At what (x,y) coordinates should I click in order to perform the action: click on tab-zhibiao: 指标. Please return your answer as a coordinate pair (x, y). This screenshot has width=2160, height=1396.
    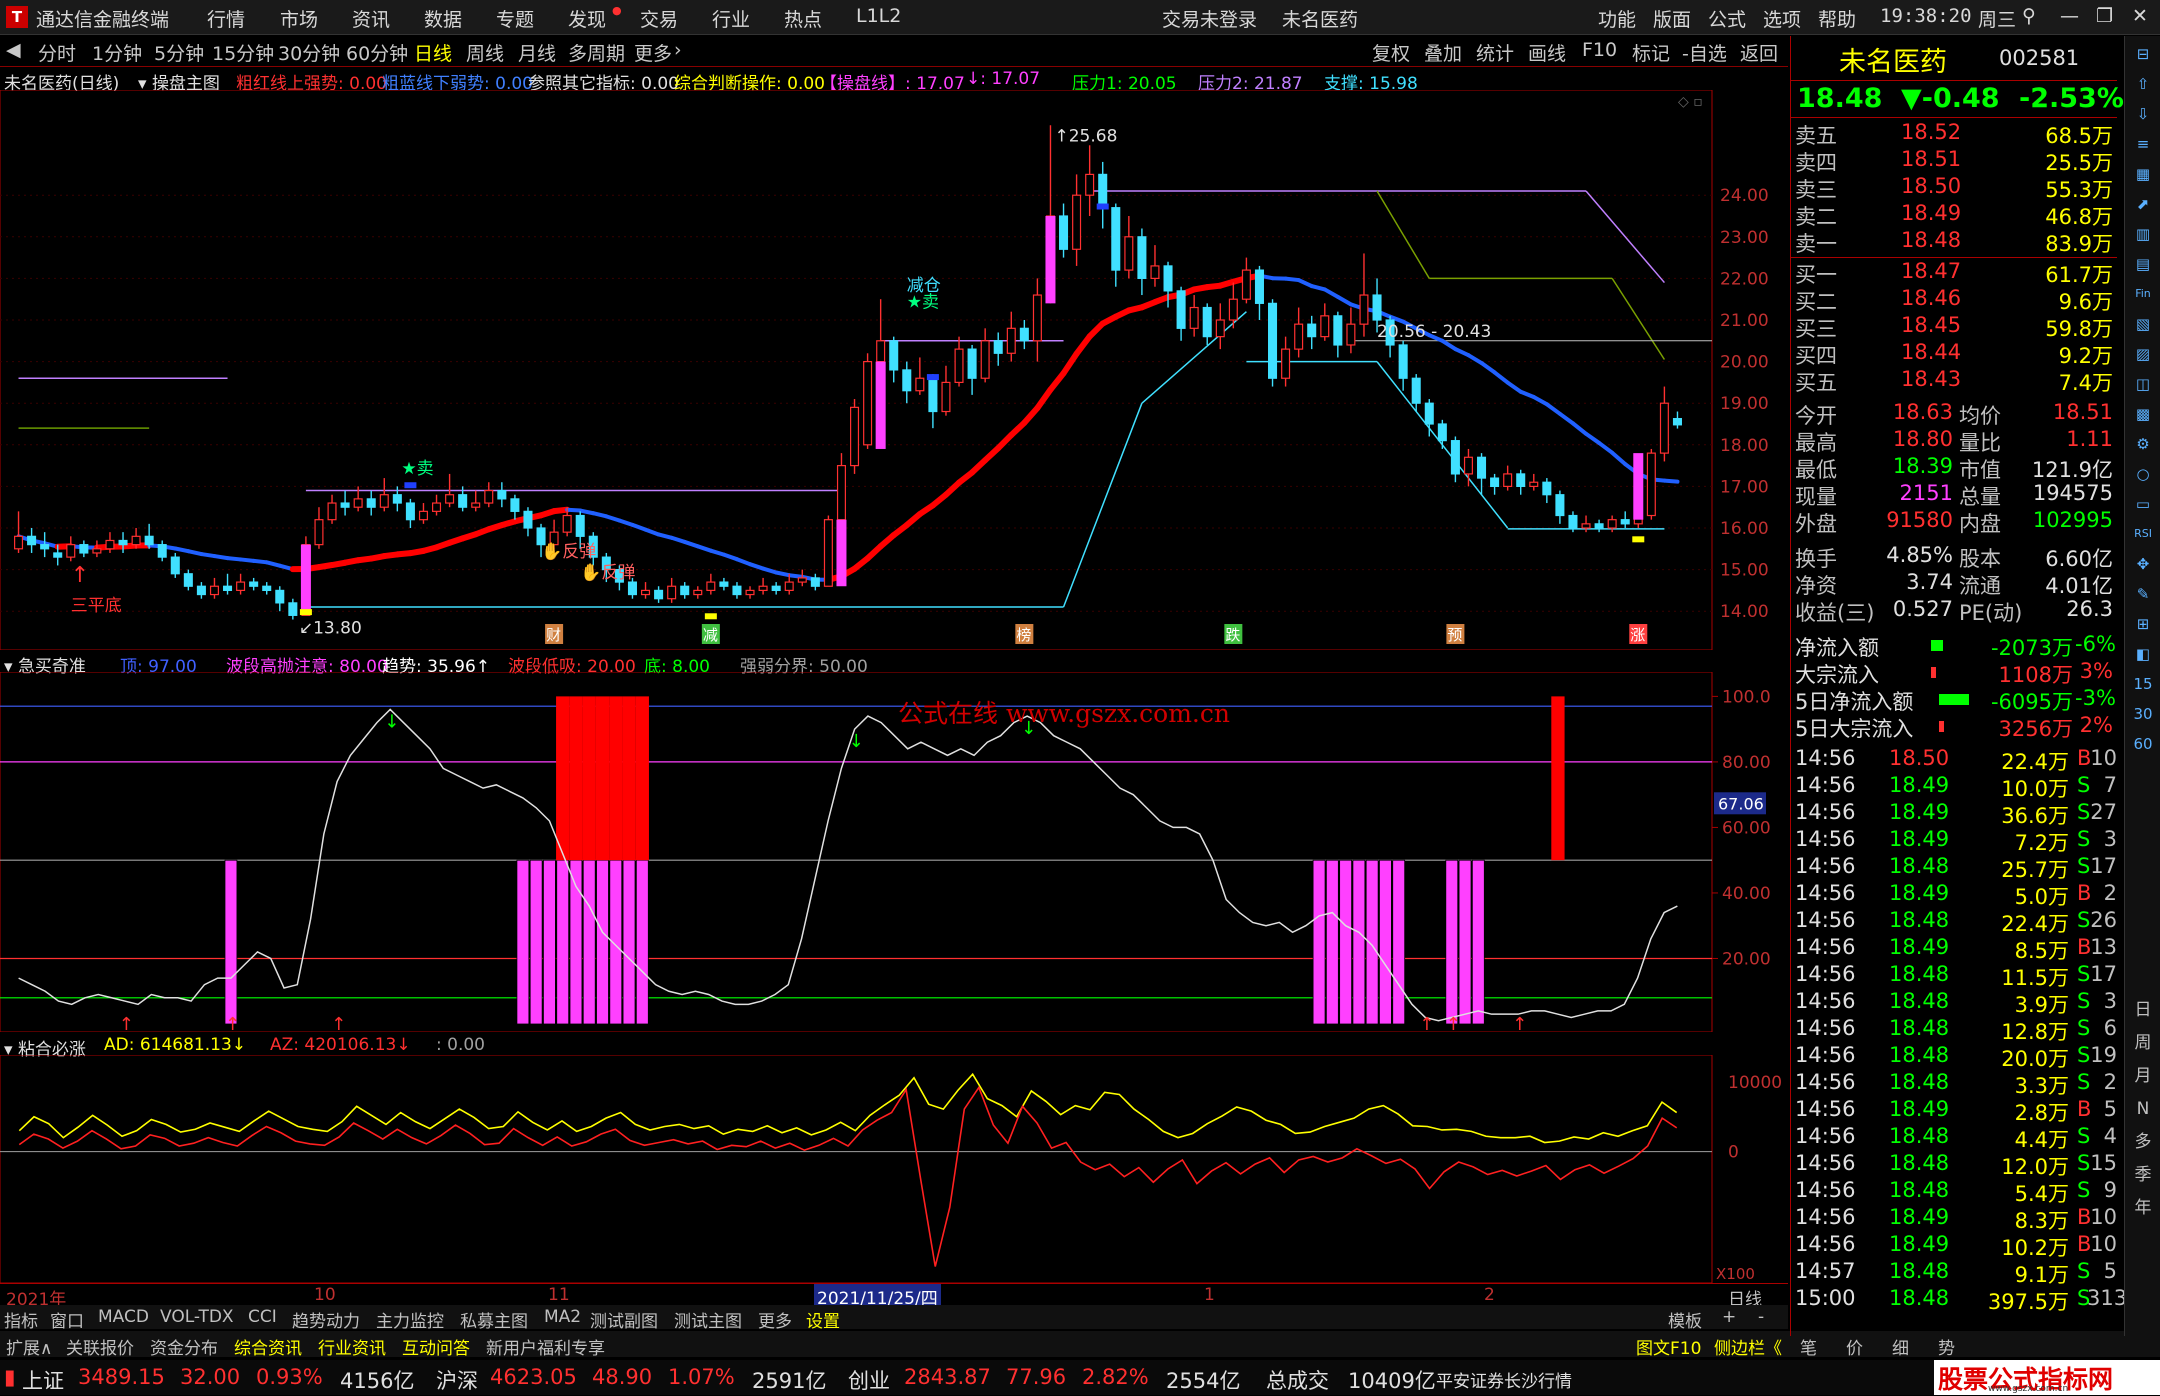
    Looking at the image, I should click on (21, 1319).